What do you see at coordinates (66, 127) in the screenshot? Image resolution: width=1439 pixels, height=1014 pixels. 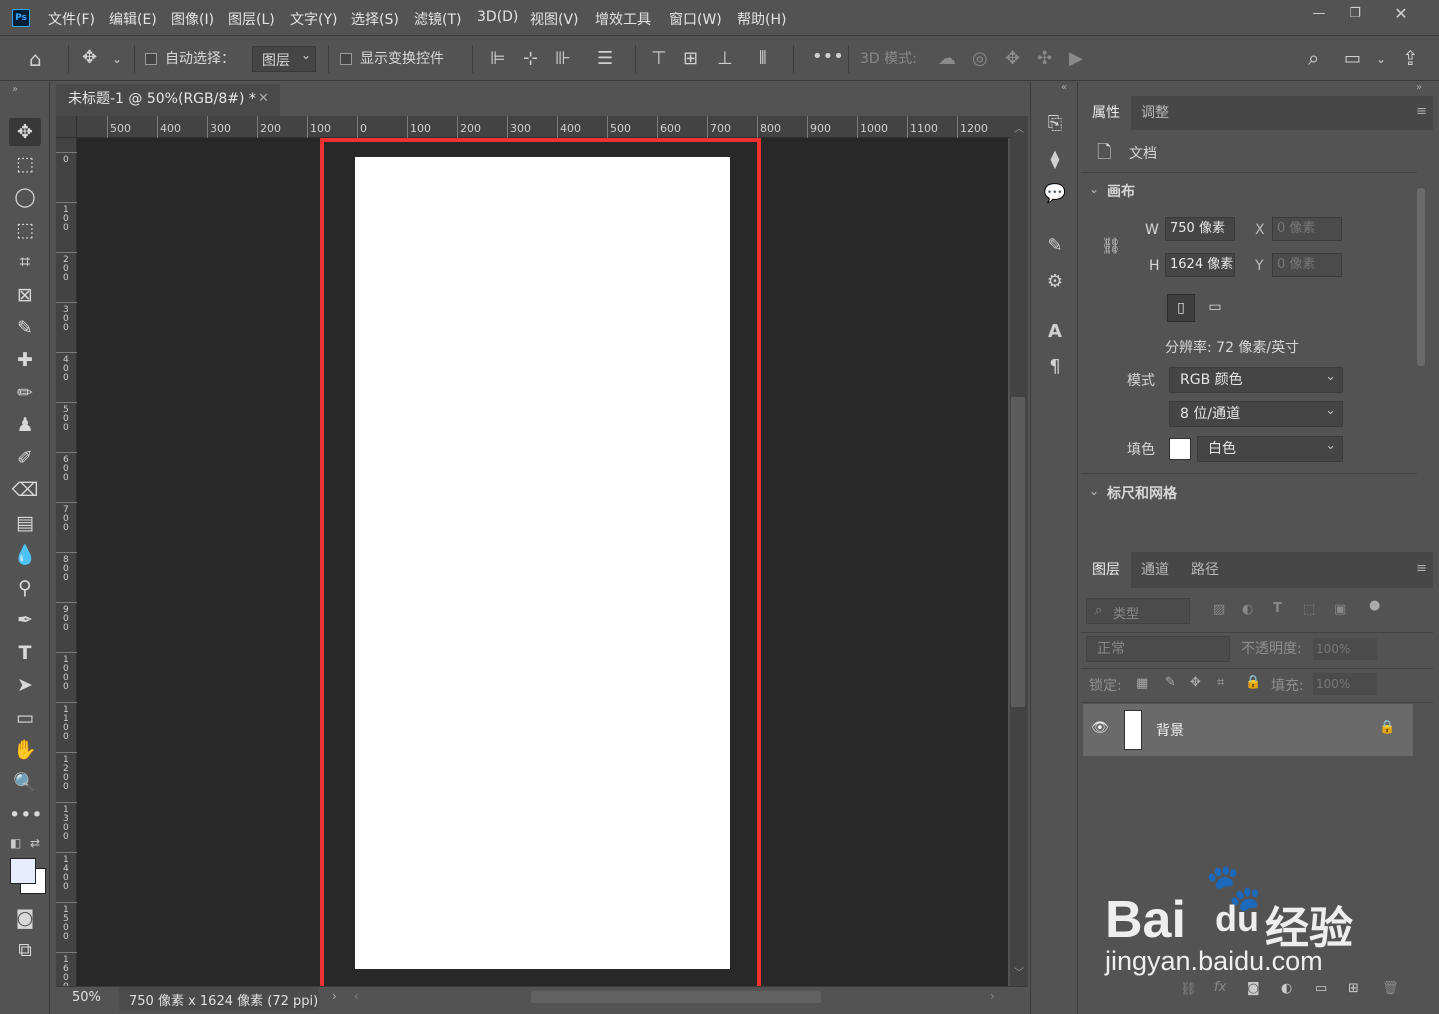 I see `ruler-origin` at bounding box center [66, 127].